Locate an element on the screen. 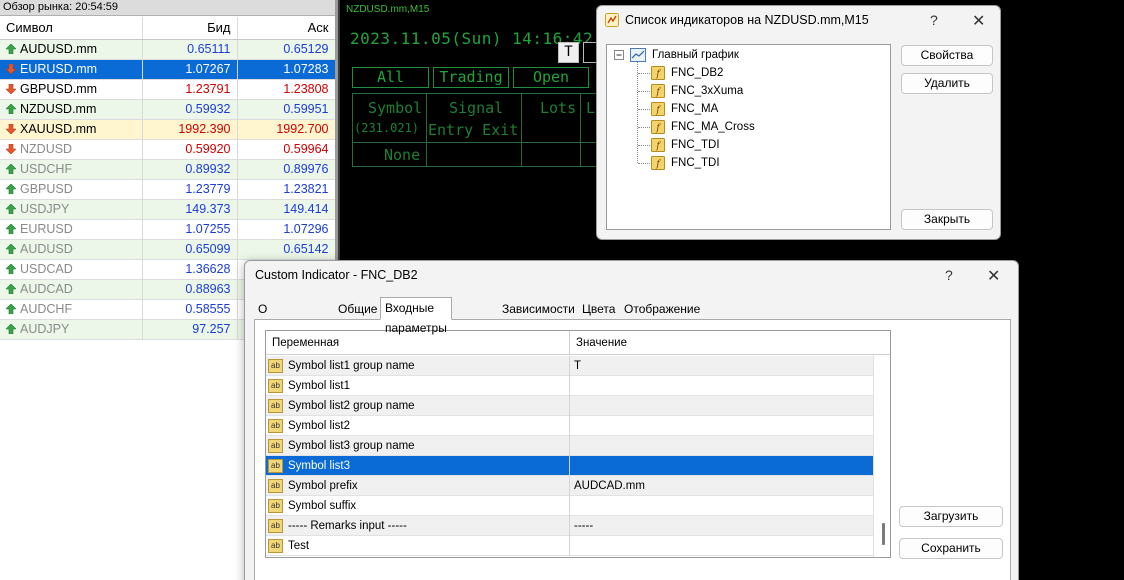  parameter-row: ab Symbol list3 is located at coordinates (569, 466).